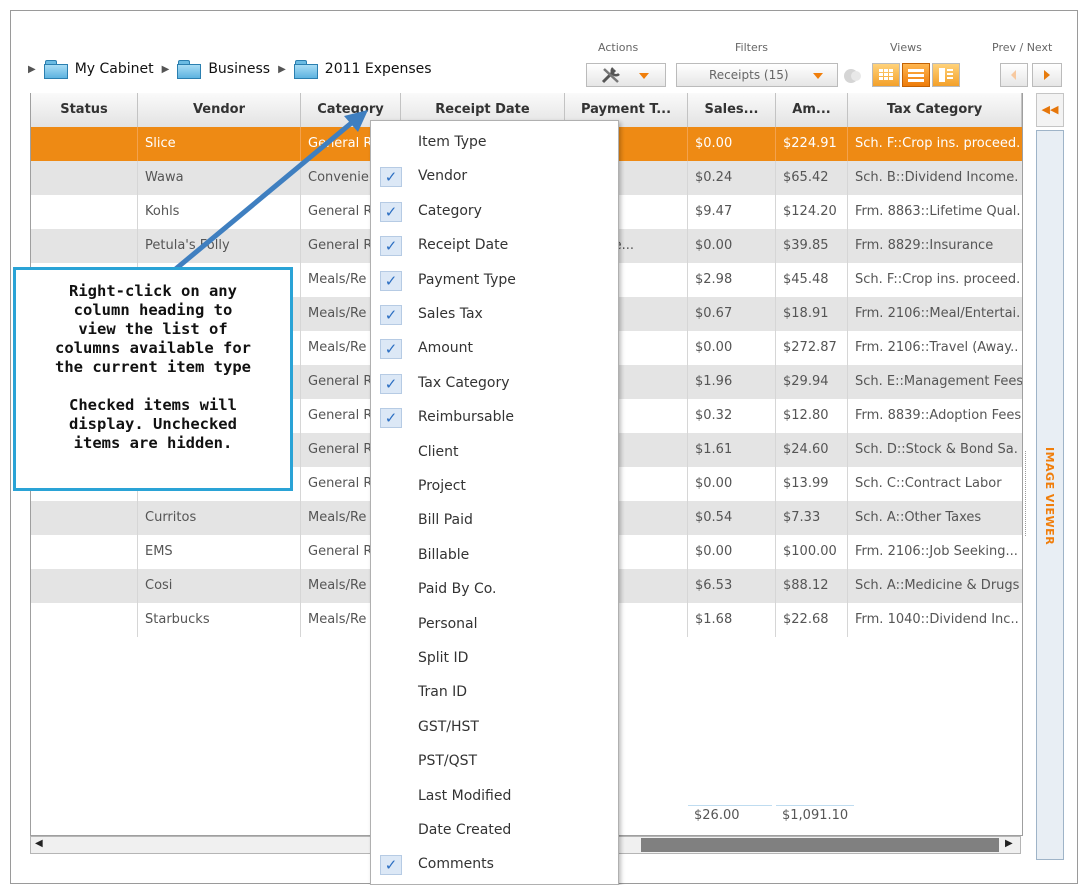 This screenshot has height=885, width=1079. What do you see at coordinates (465, 795) in the screenshot?
I see `menu-item-label: Last Modified` at bounding box center [465, 795].